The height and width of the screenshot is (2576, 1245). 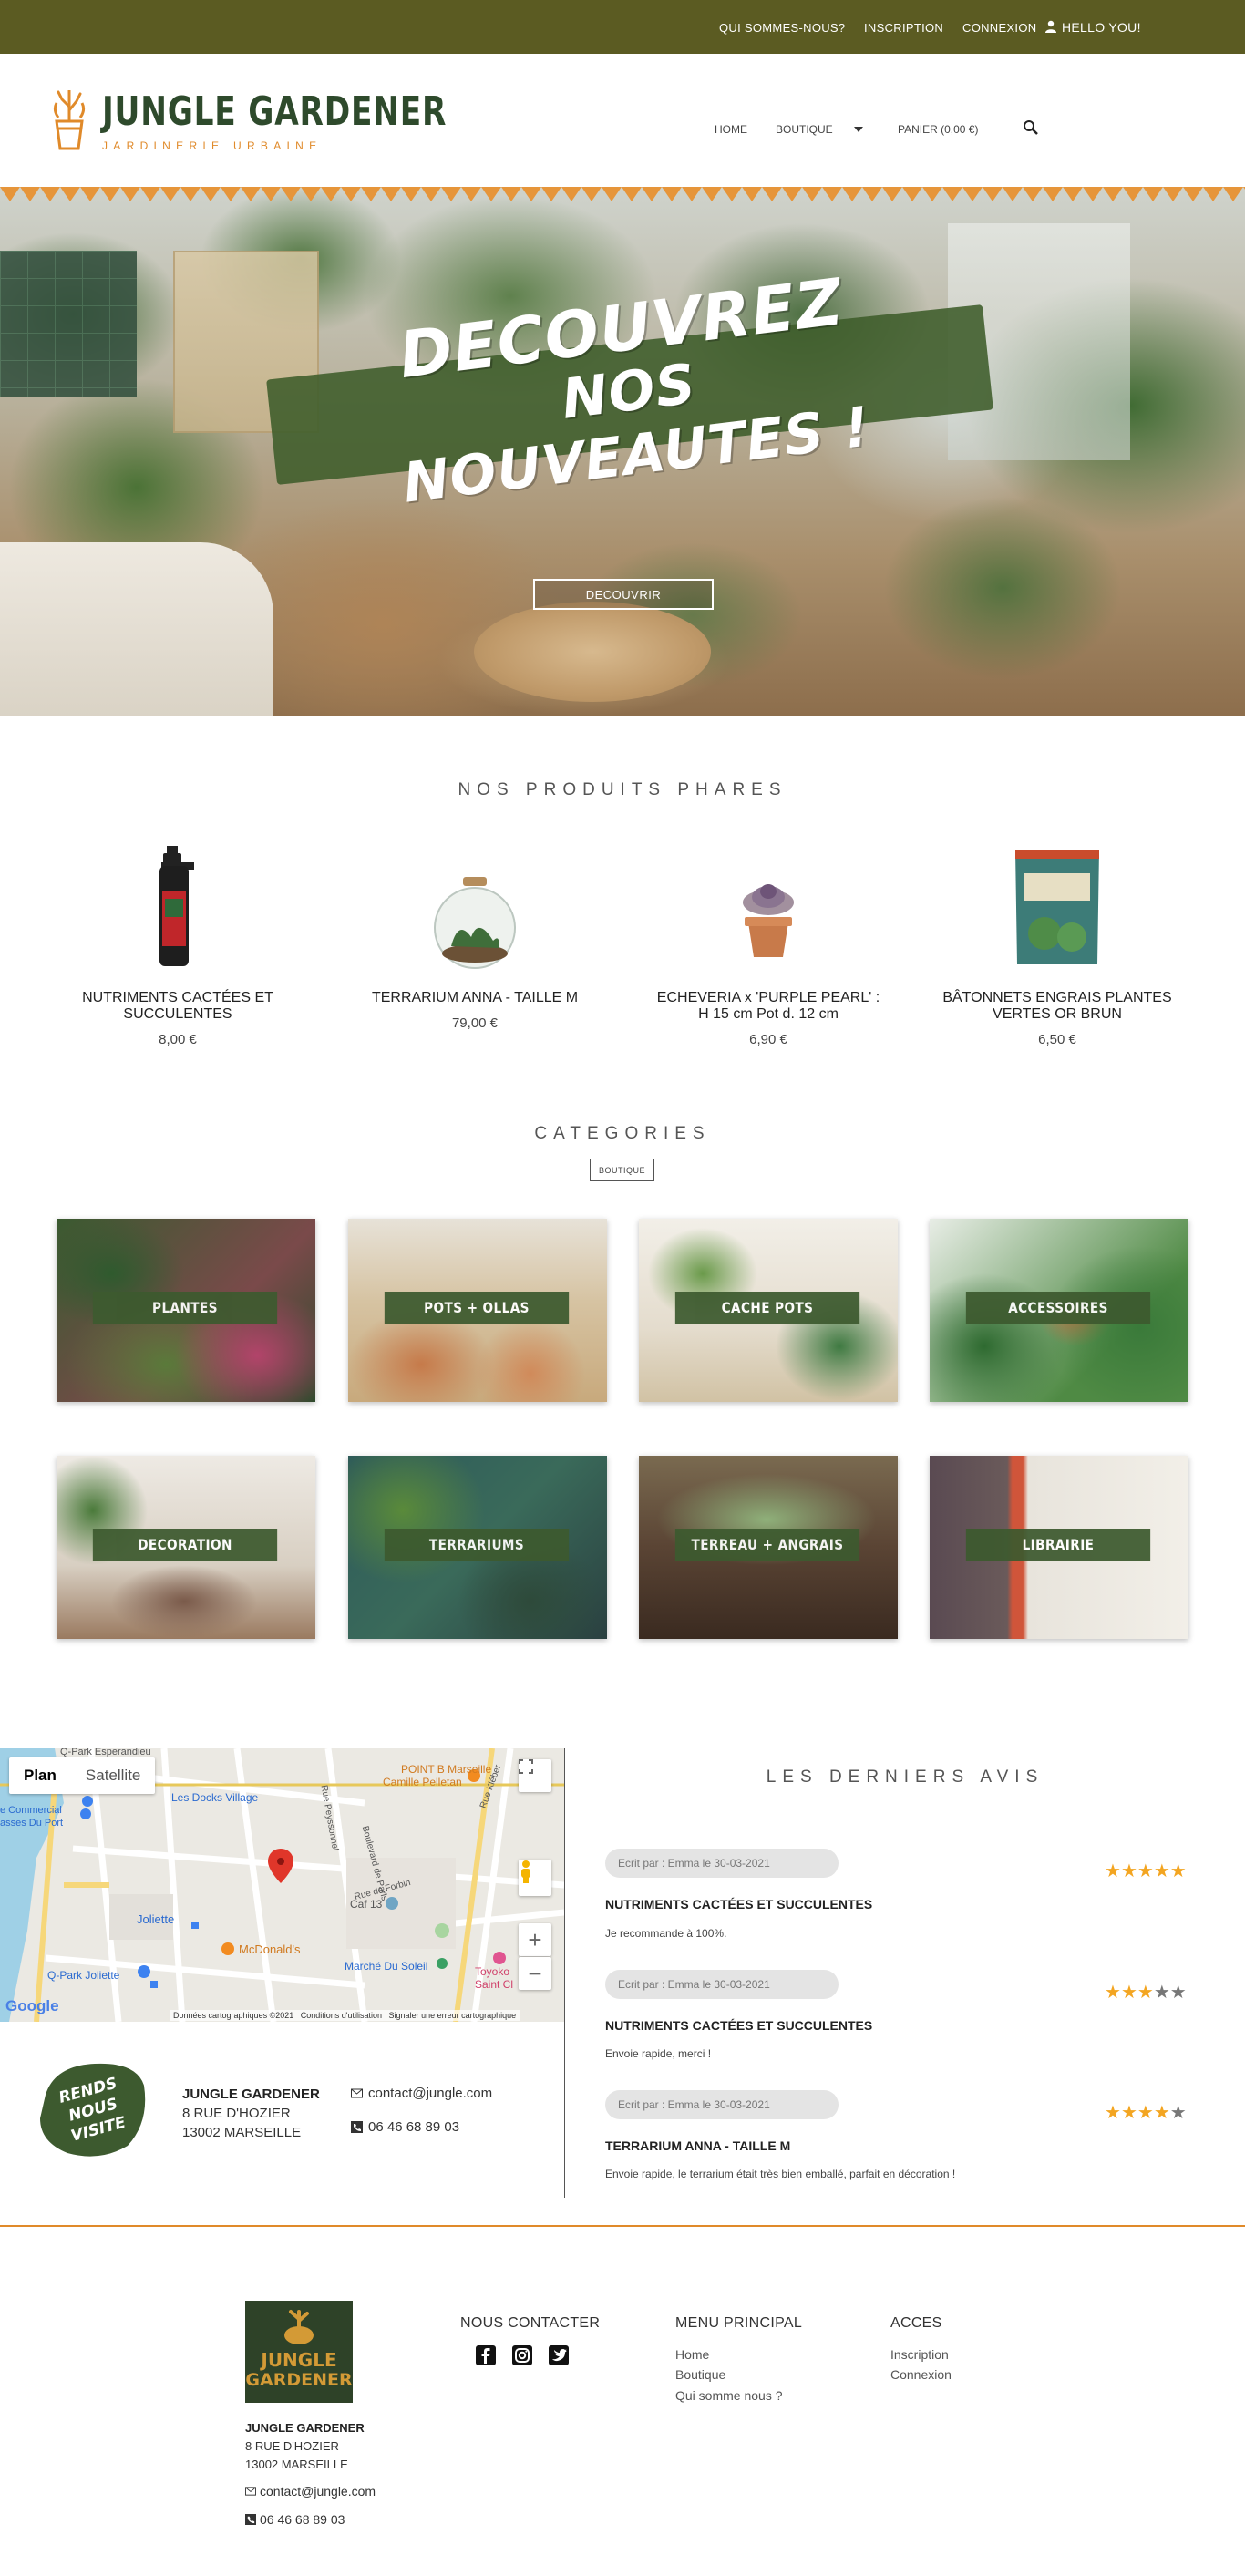 I want to click on plus-icon: +, so click(x=535, y=1939).